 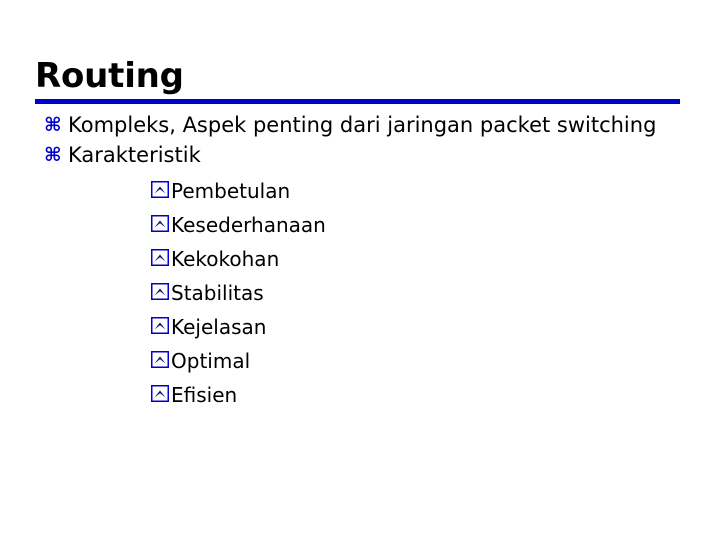 What do you see at coordinates (357, 101) in the screenshot?
I see `title-underline-rule` at bounding box center [357, 101].